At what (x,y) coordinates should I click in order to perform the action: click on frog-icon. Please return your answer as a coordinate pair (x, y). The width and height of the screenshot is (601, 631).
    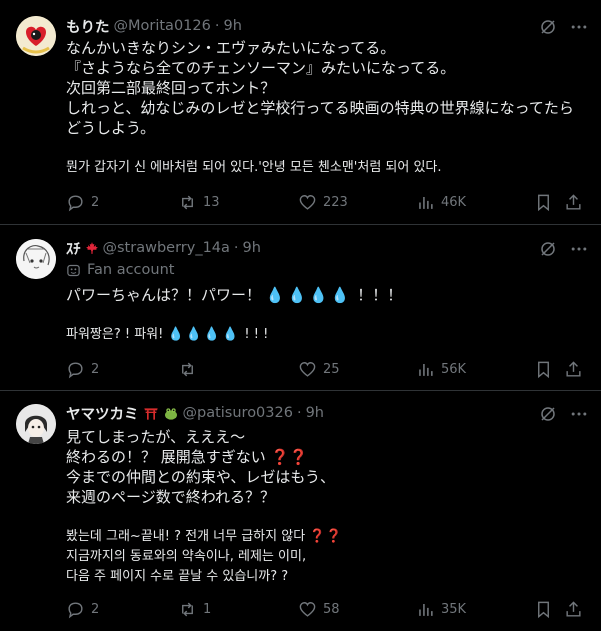
    Looking at the image, I should click on (171, 413).